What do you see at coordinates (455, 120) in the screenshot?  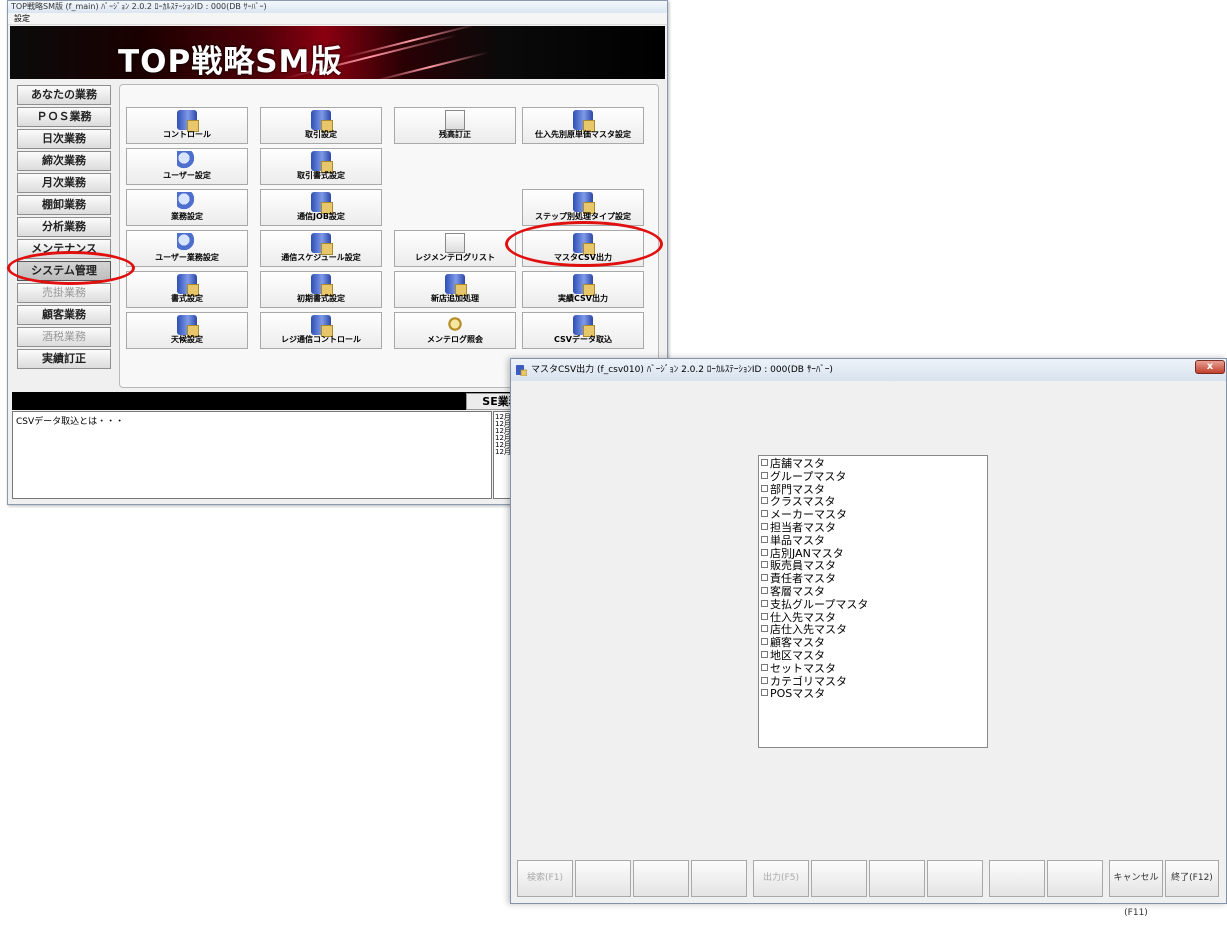 I see `calculator-icon` at bounding box center [455, 120].